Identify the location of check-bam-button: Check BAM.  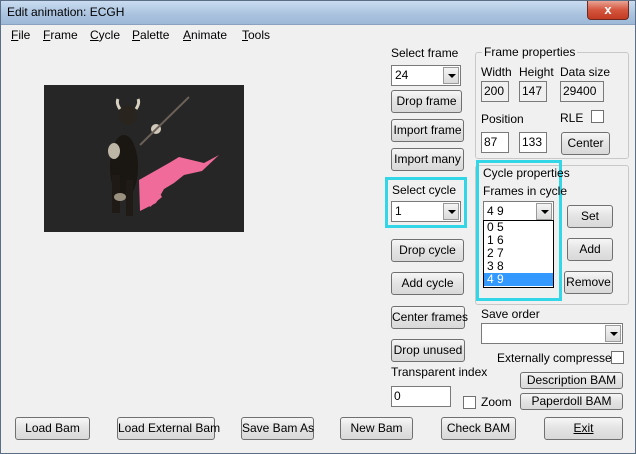
(478, 428).